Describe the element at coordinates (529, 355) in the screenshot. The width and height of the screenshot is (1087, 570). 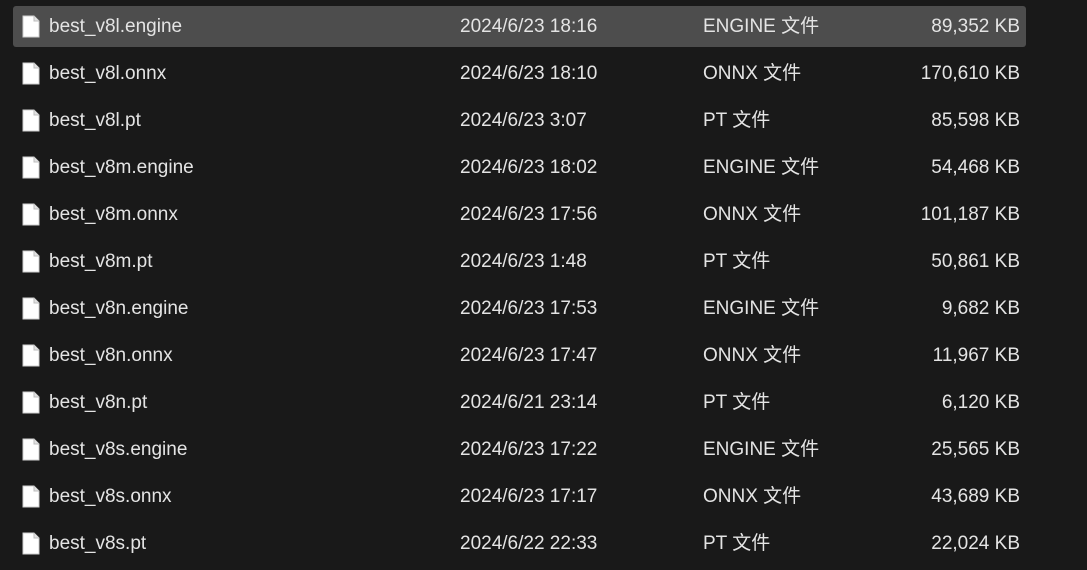
I see `file-date-modified: 2024/6/23 17:47` at that location.